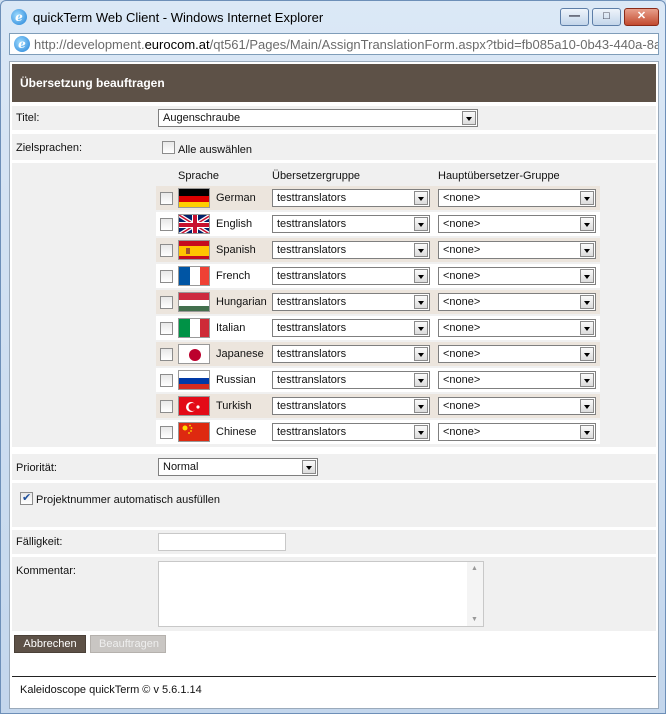 The height and width of the screenshot is (714, 666). I want to click on scroll-down-icon: ▼, so click(474, 619).